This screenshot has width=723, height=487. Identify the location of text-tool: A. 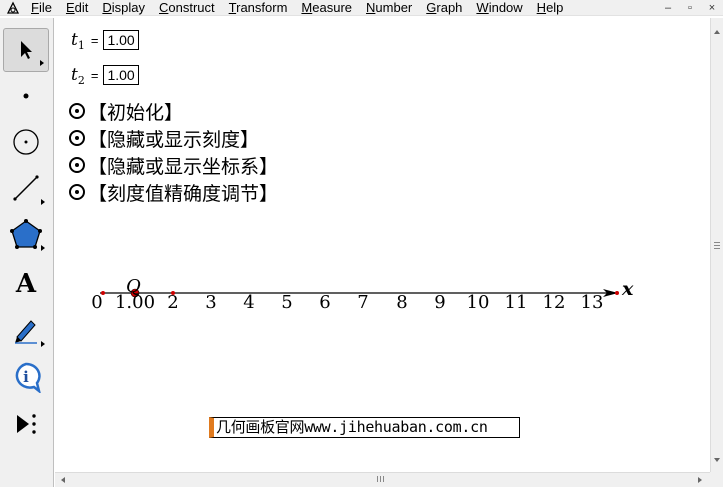
(26, 284).